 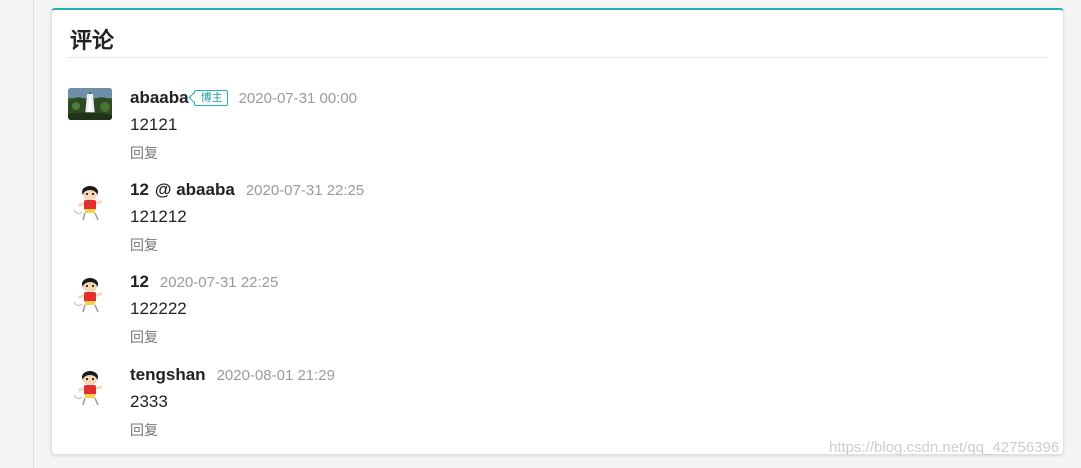 I want to click on comment-header: 12 2020-07-31 22:25, so click(x=560, y=282).